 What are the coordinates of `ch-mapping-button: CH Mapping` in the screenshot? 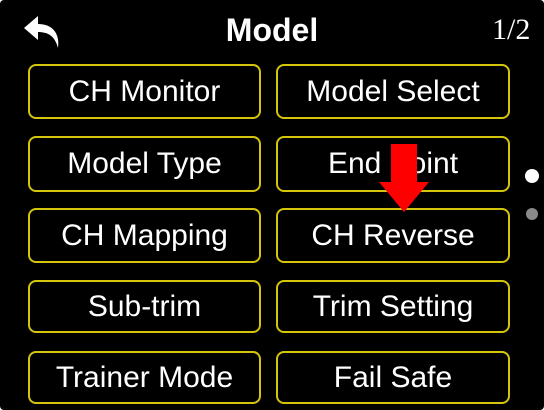 It's located at (144, 235).